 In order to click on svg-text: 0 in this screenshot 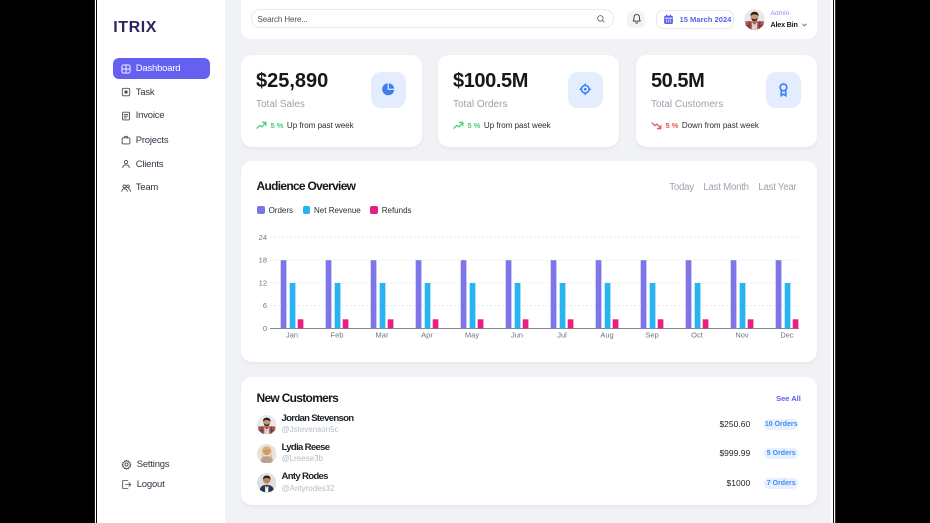, I will do `click(265, 328)`.